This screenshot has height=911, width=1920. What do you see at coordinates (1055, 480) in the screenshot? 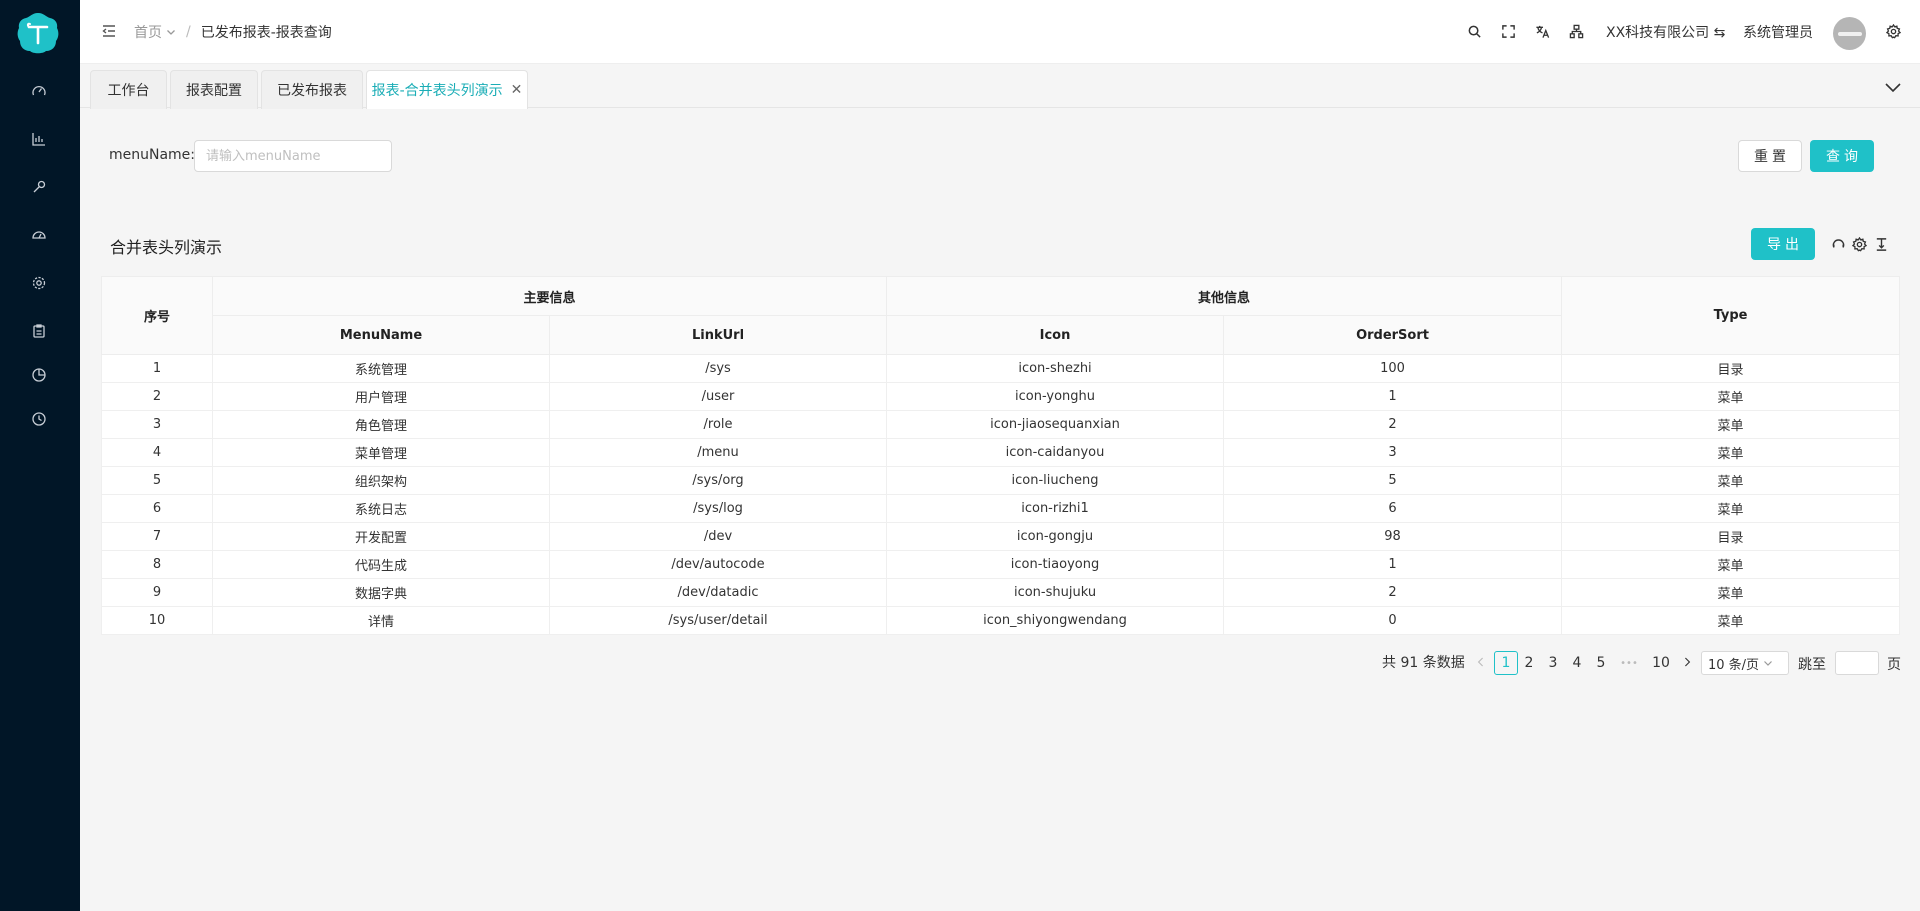
I see `cell-icon: icon-liucheng` at bounding box center [1055, 480].